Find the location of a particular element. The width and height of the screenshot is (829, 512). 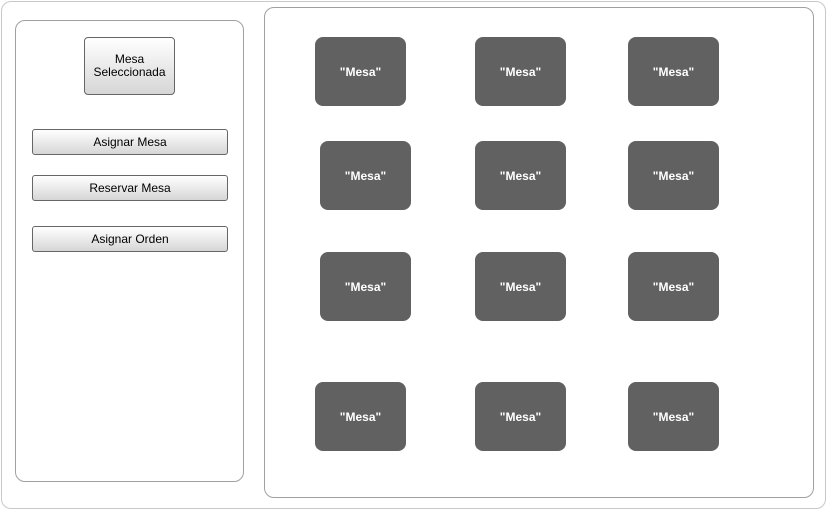

assign-order-button-label: Asignar Orden is located at coordinates (130, 239).